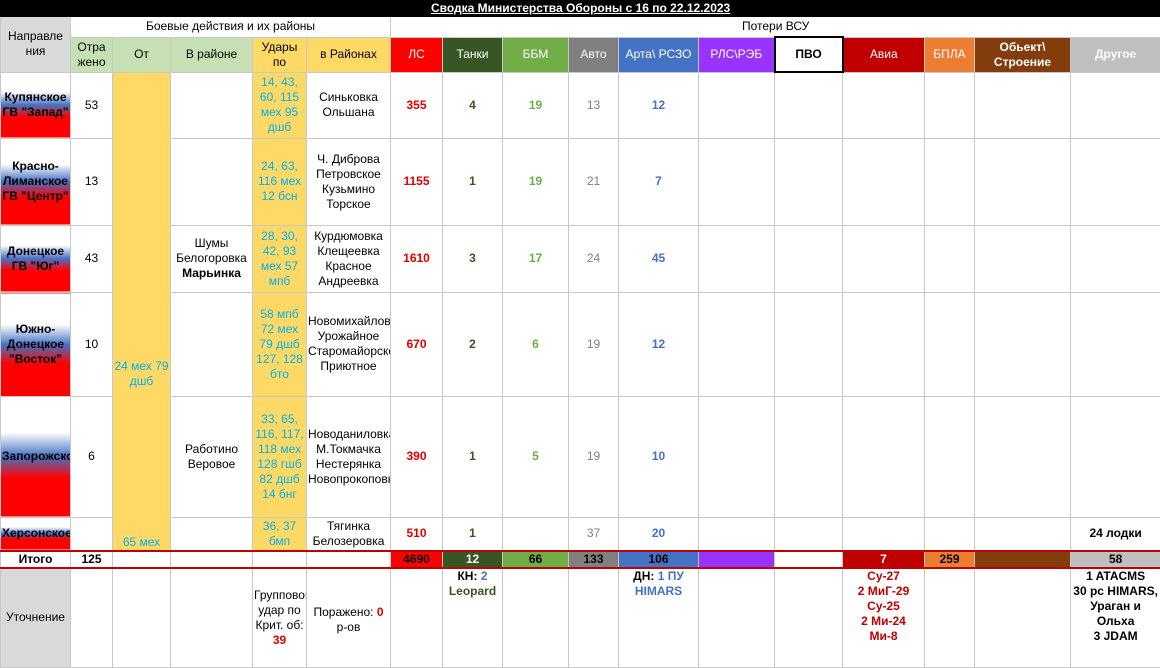 This screenshot has height=668, width=1160. What do you see at coordinates (643, 576) in the screenshot?
I see `clarify-arta-prefix: ДН:` at bounding box center [643, 576].